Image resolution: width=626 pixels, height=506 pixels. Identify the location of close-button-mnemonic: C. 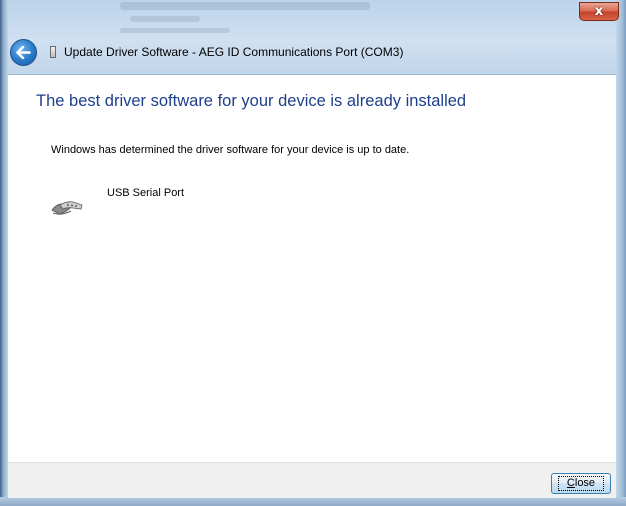
(570, 483).